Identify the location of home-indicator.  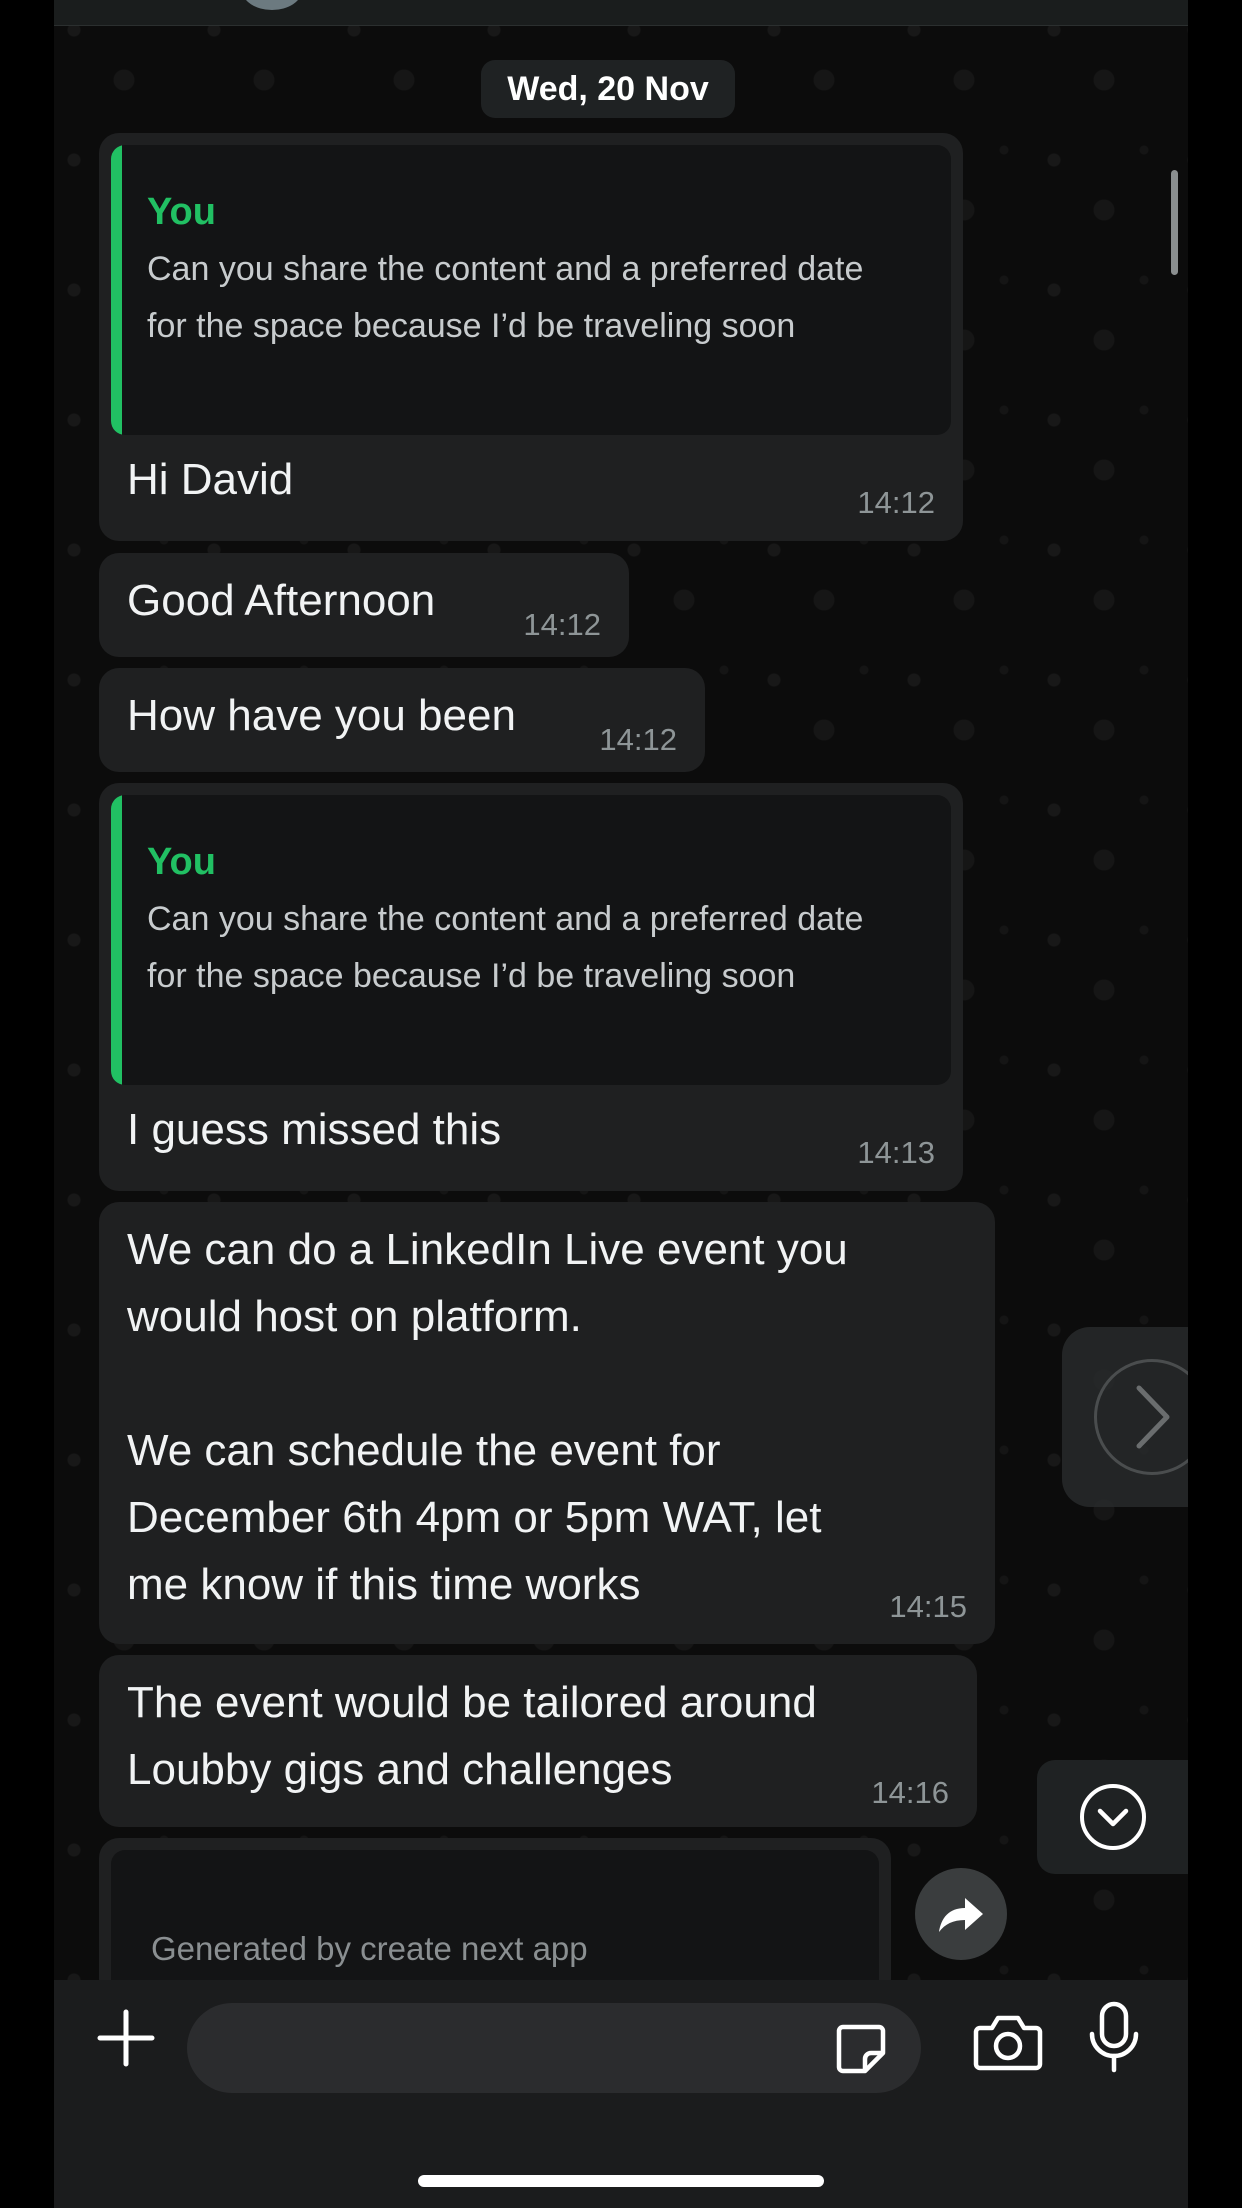
(621, 2181).